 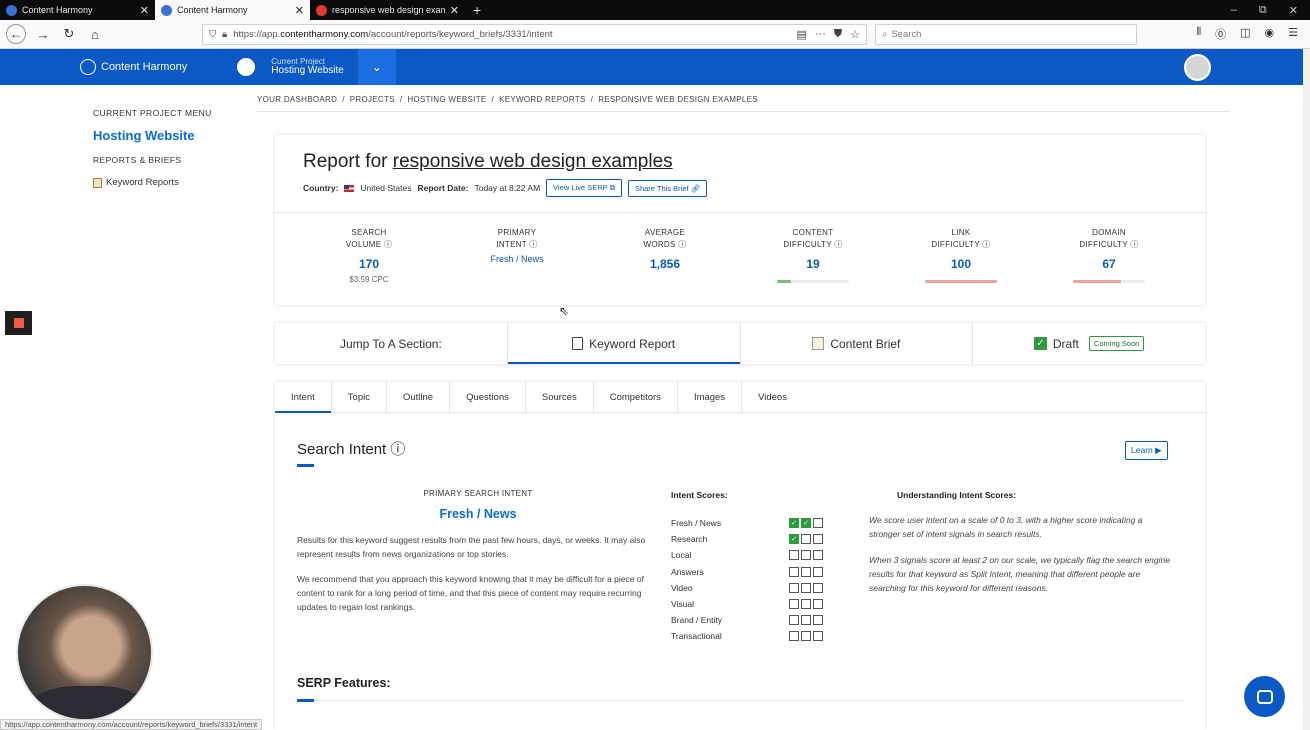 I want to click on share-brief-label: Share This Brief, so click(x=661, y=188).